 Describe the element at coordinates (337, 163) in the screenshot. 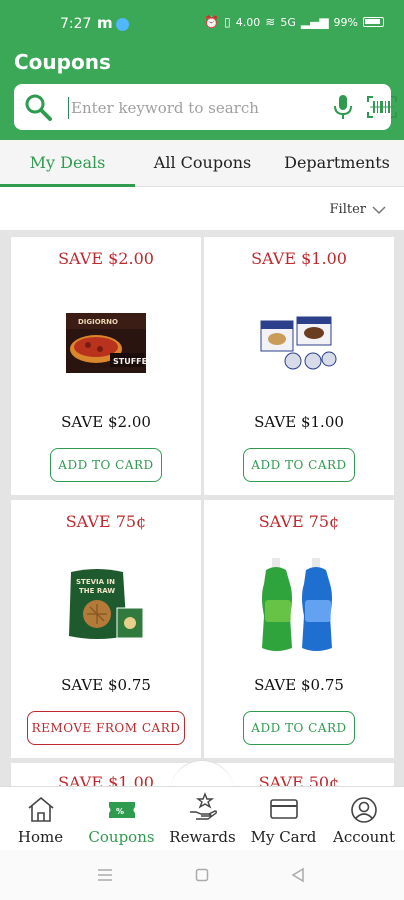

I see `tab-departments: Departments` at that location.